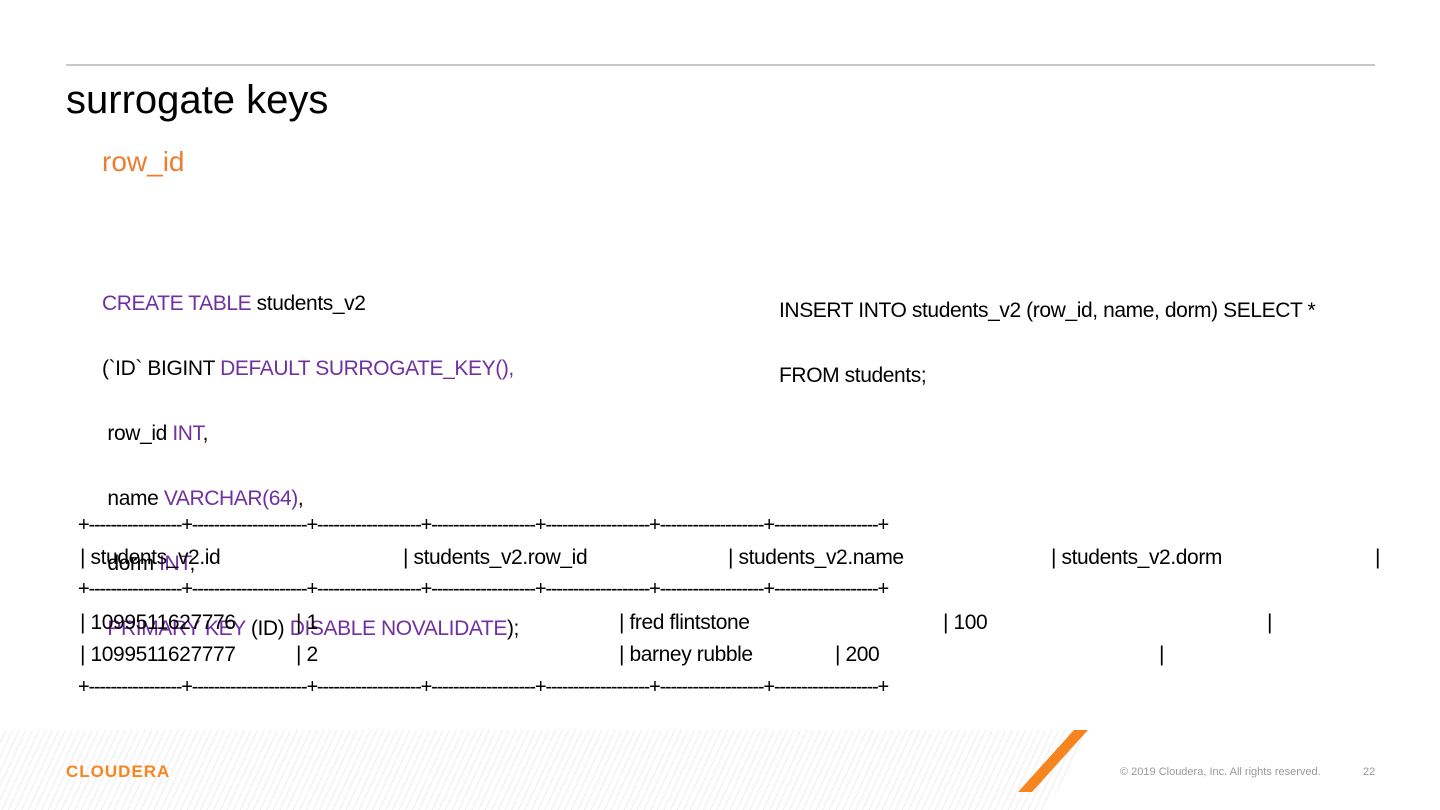 This screenshot has width=1440, height=810. What do you see at coordinates (158, 654) in the screenshot?
I see `cell: | 1099511627777` at bounding box center [158, 654].